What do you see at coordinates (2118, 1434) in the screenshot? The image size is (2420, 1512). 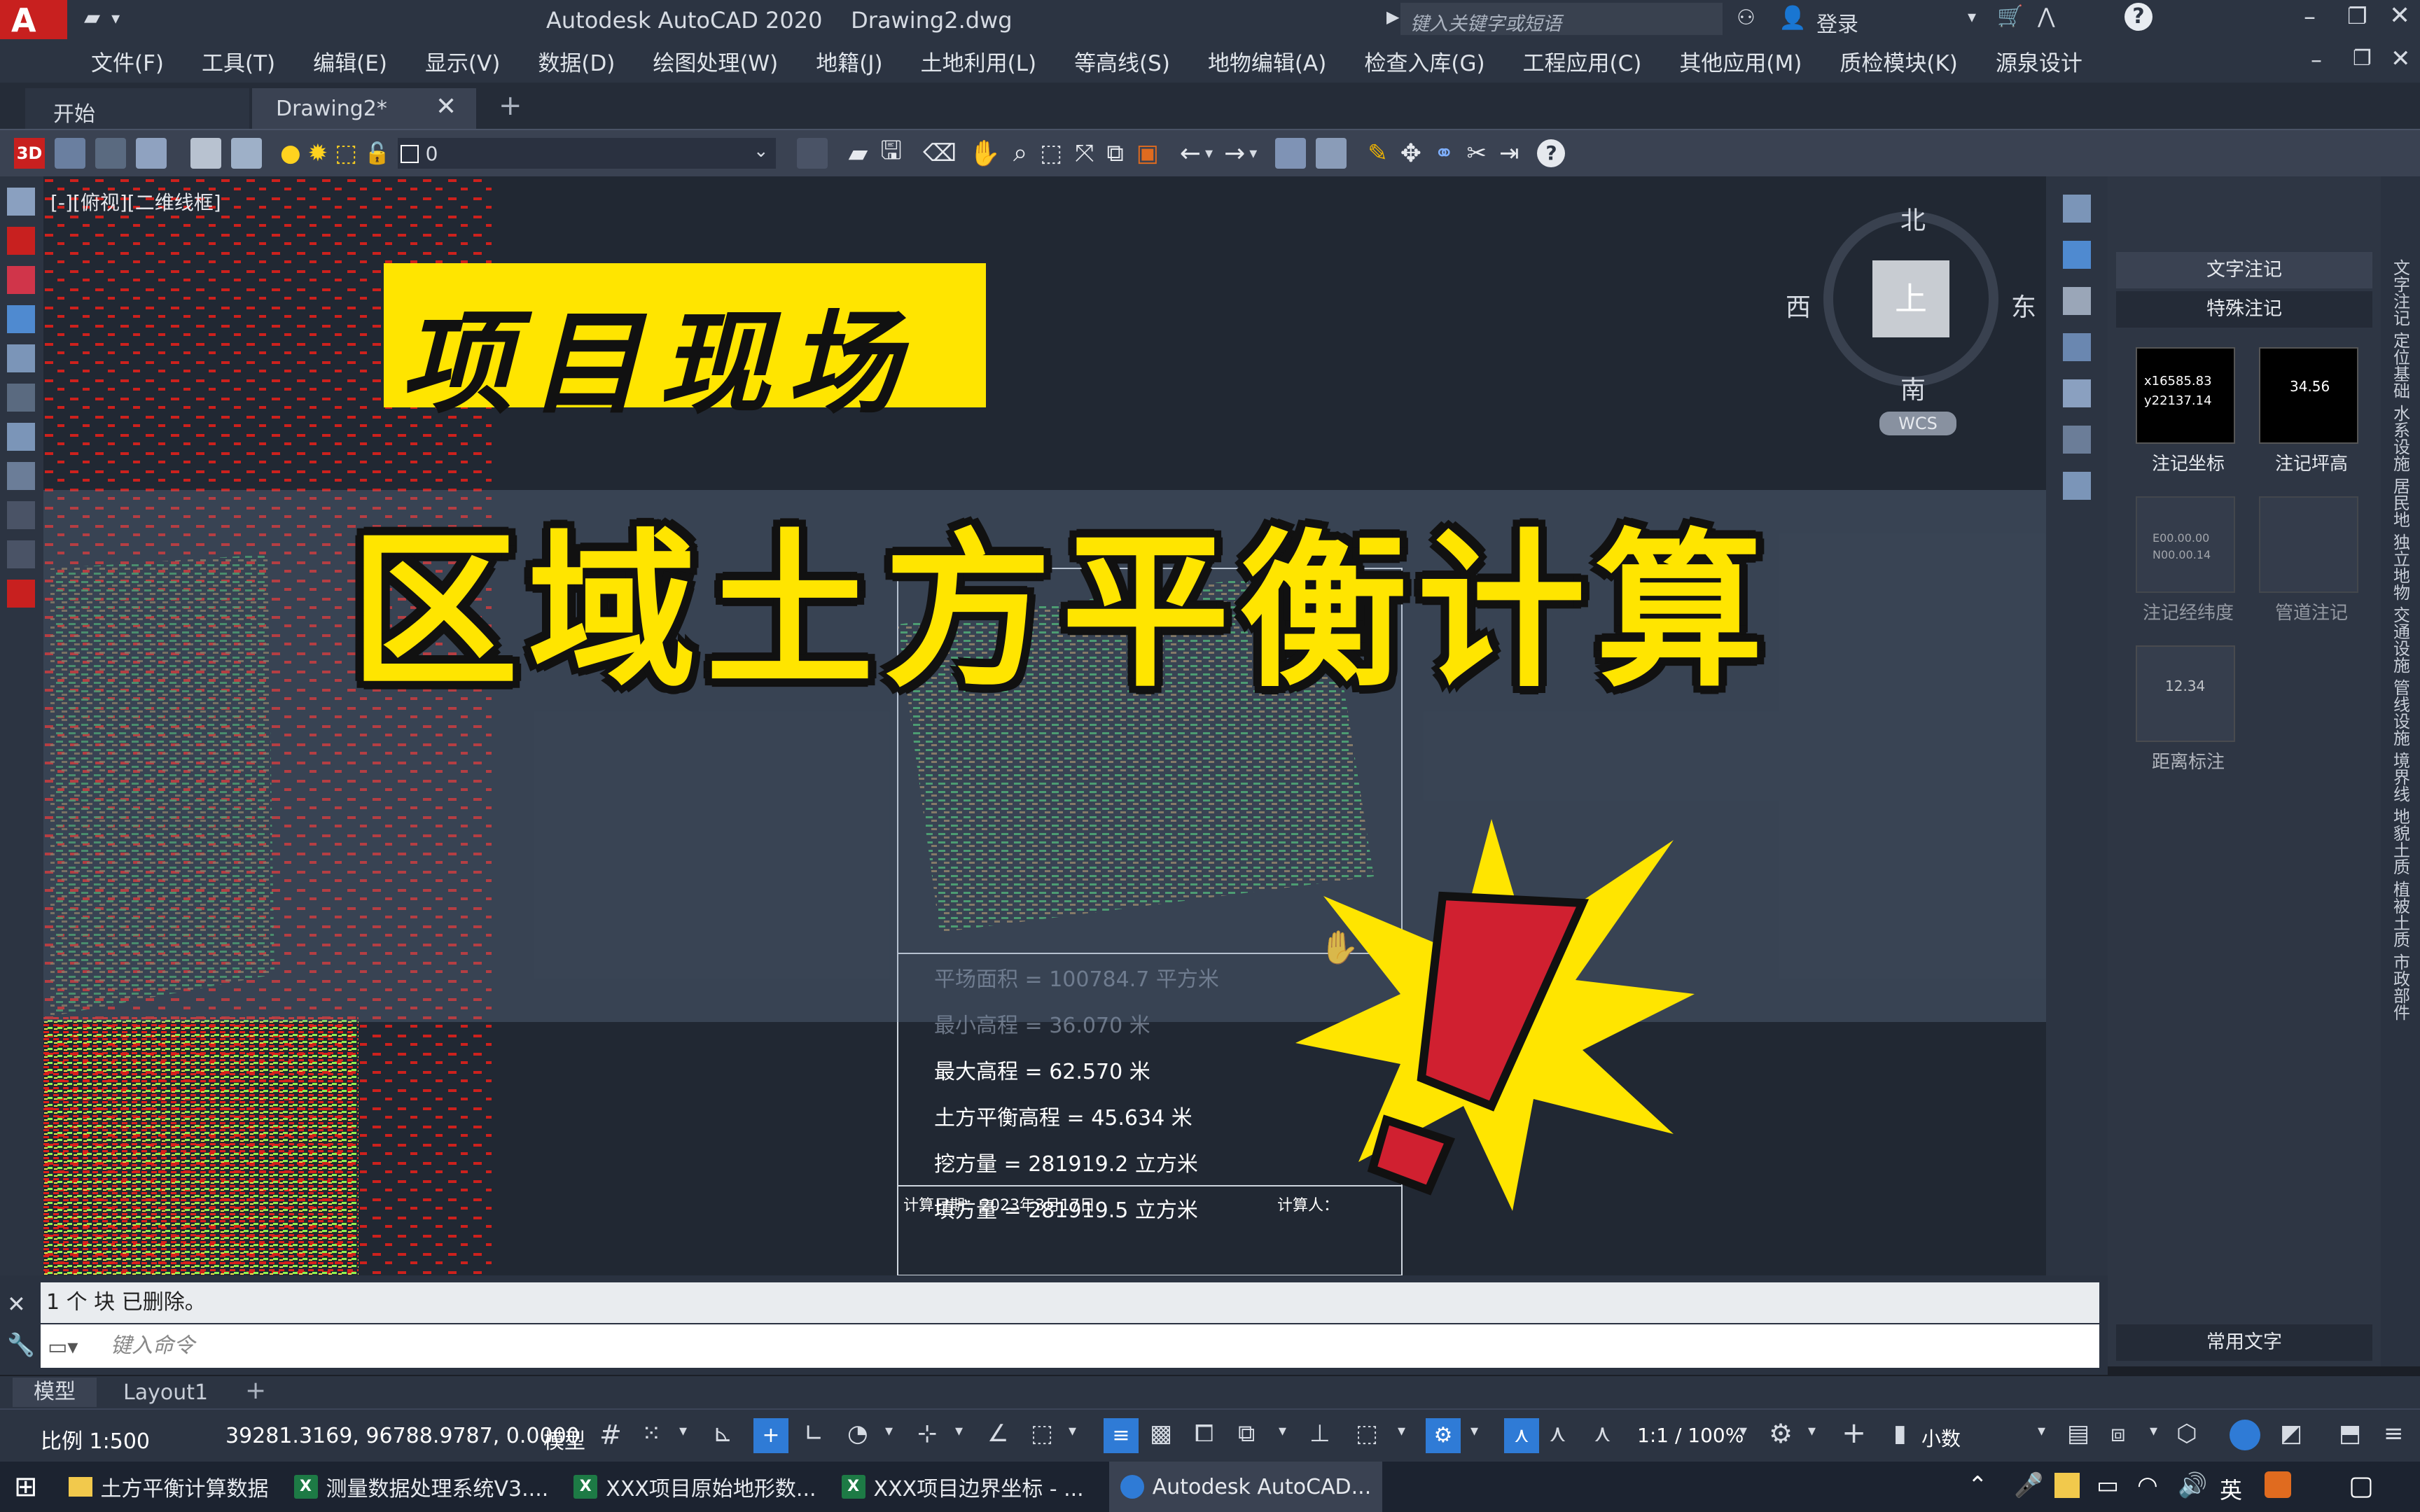 I see `lock-ui-icon: ⧈` at bounding box center [2118, 1434].